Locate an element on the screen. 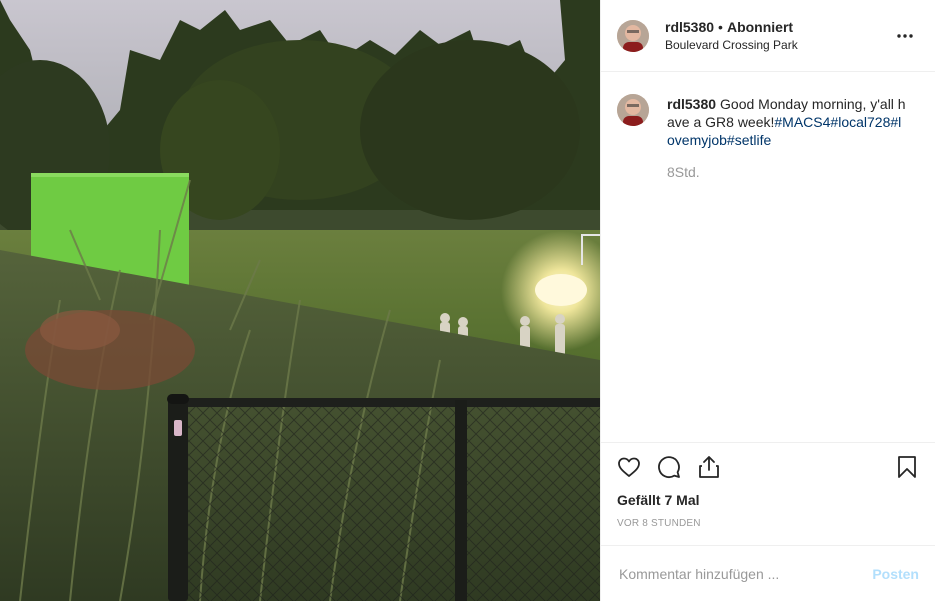 The height and width of the screenshot is (601, 935). more-horizontal-icon is located at coordinates (905, 35).